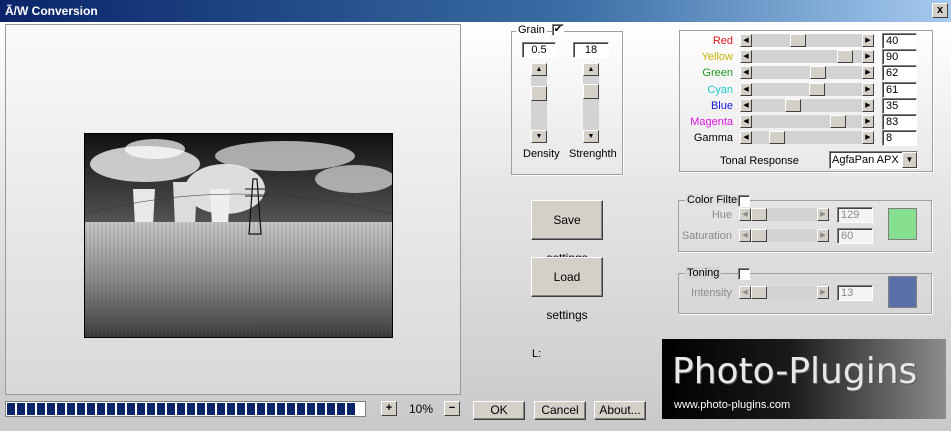  What do you see at coordinates (899, 138) in the screenshot?
I see `channel-value: 8` at bounding box center [899, 138].